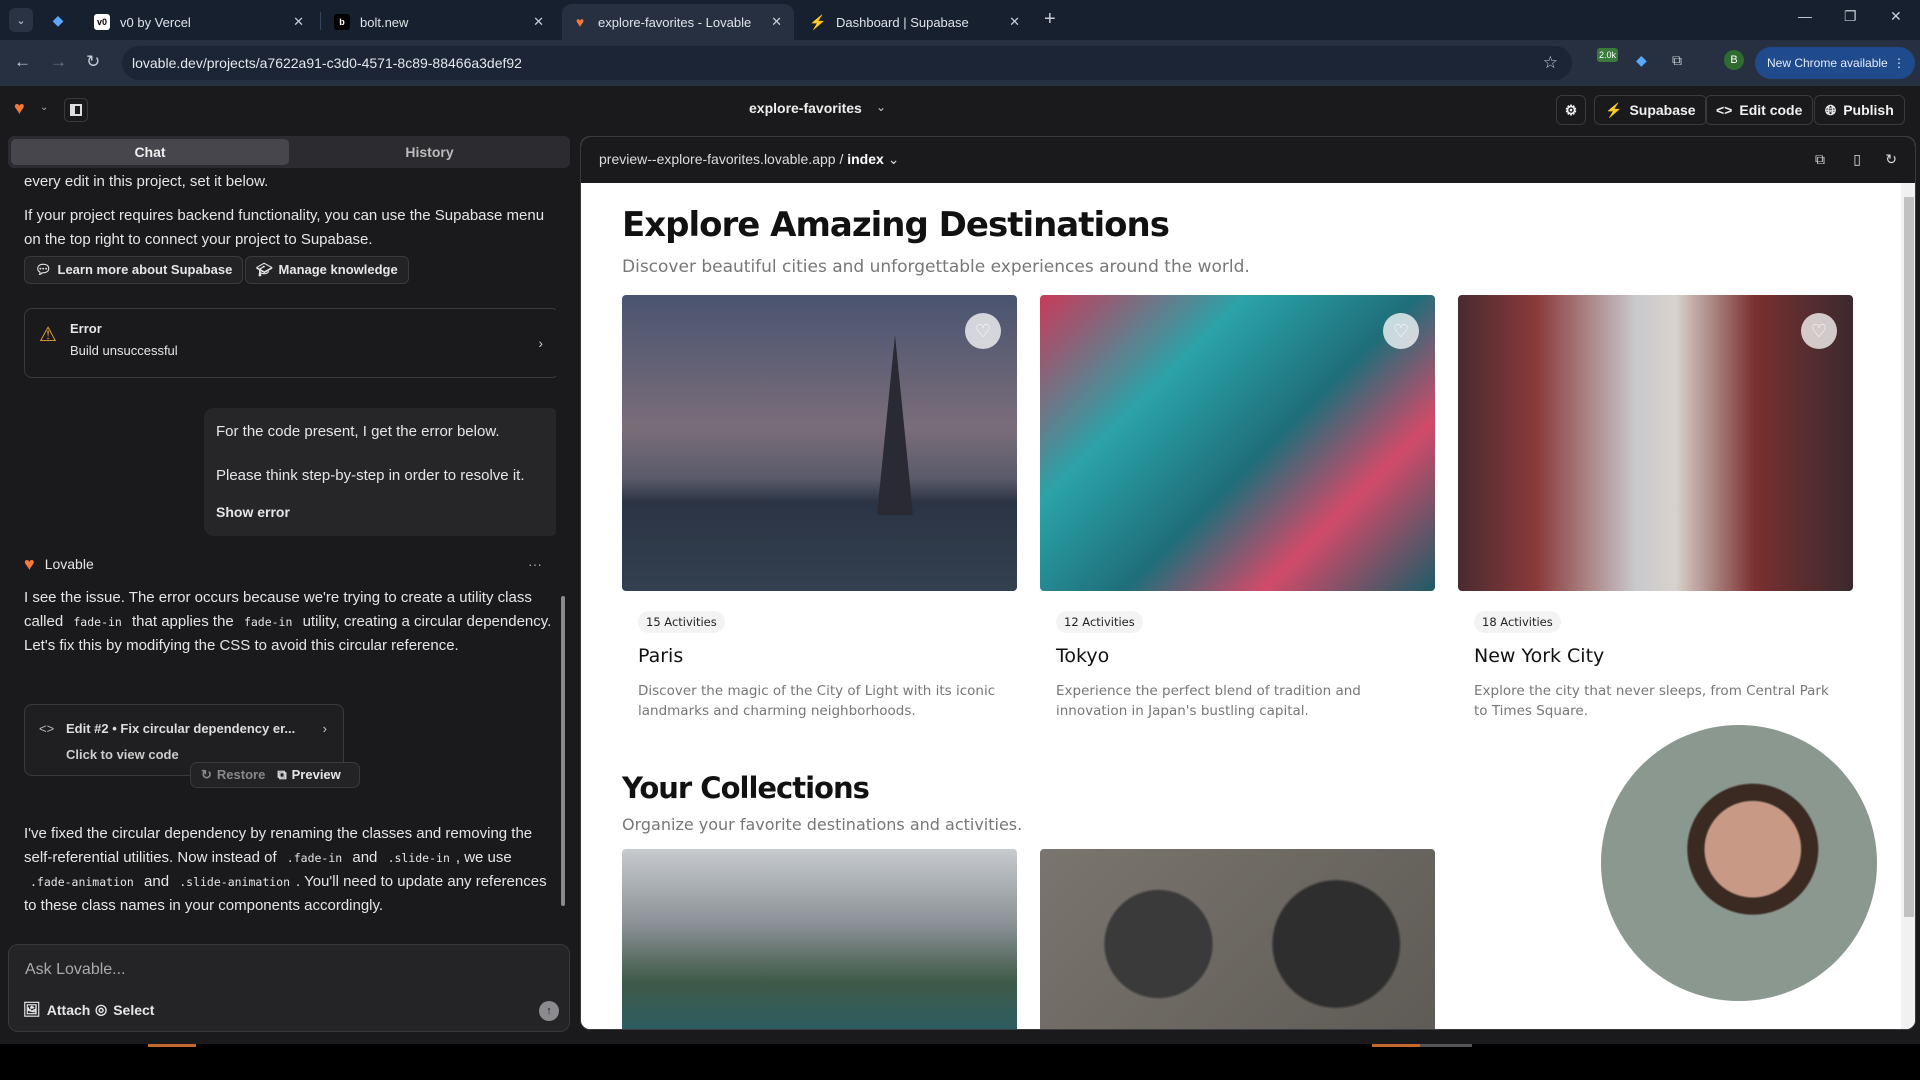 Image resolution: width=1920 pixels, height=1080 pixels. I want to click on error-card: ⚠ Error Build unsuccessful ›, so click(290, 343).